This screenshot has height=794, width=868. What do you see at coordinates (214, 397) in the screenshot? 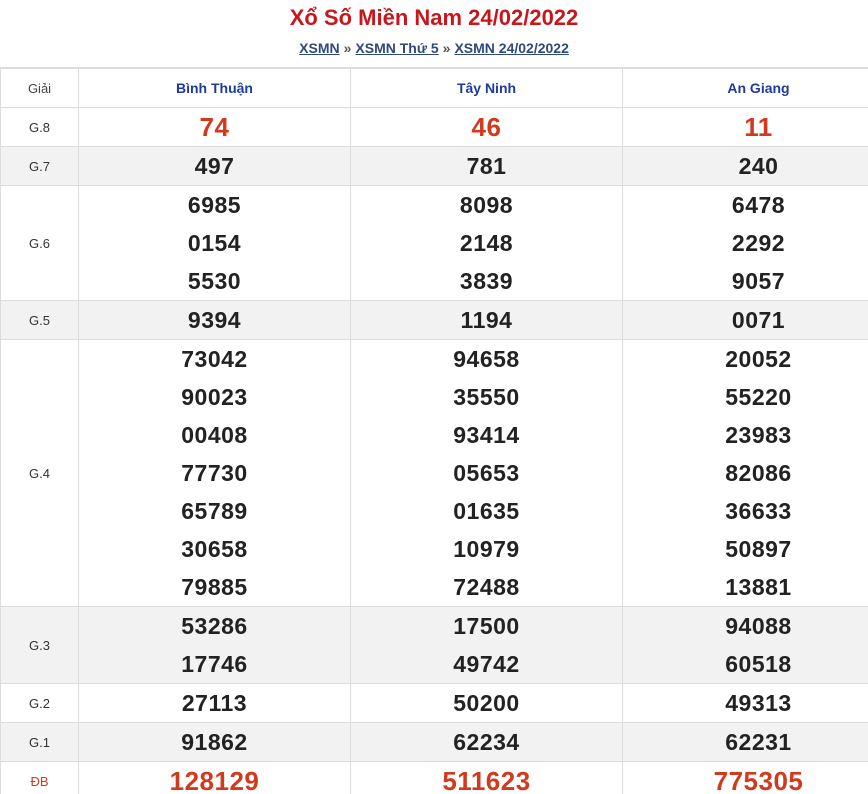
I see `result-number: 90023` at bounding box center [214, 397].